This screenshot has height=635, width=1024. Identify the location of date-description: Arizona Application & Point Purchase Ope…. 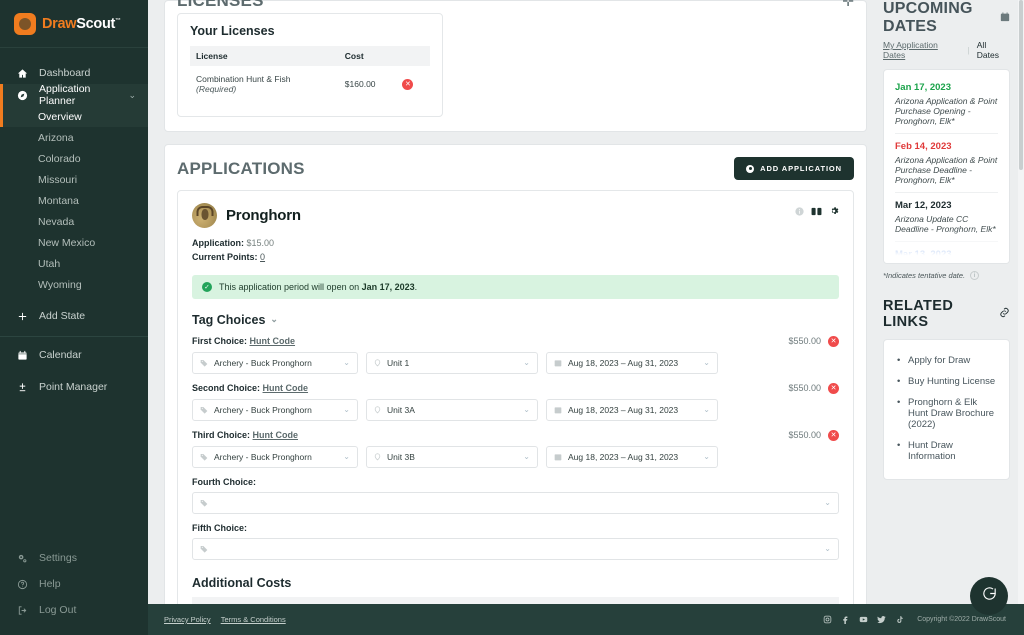
(946, 111).